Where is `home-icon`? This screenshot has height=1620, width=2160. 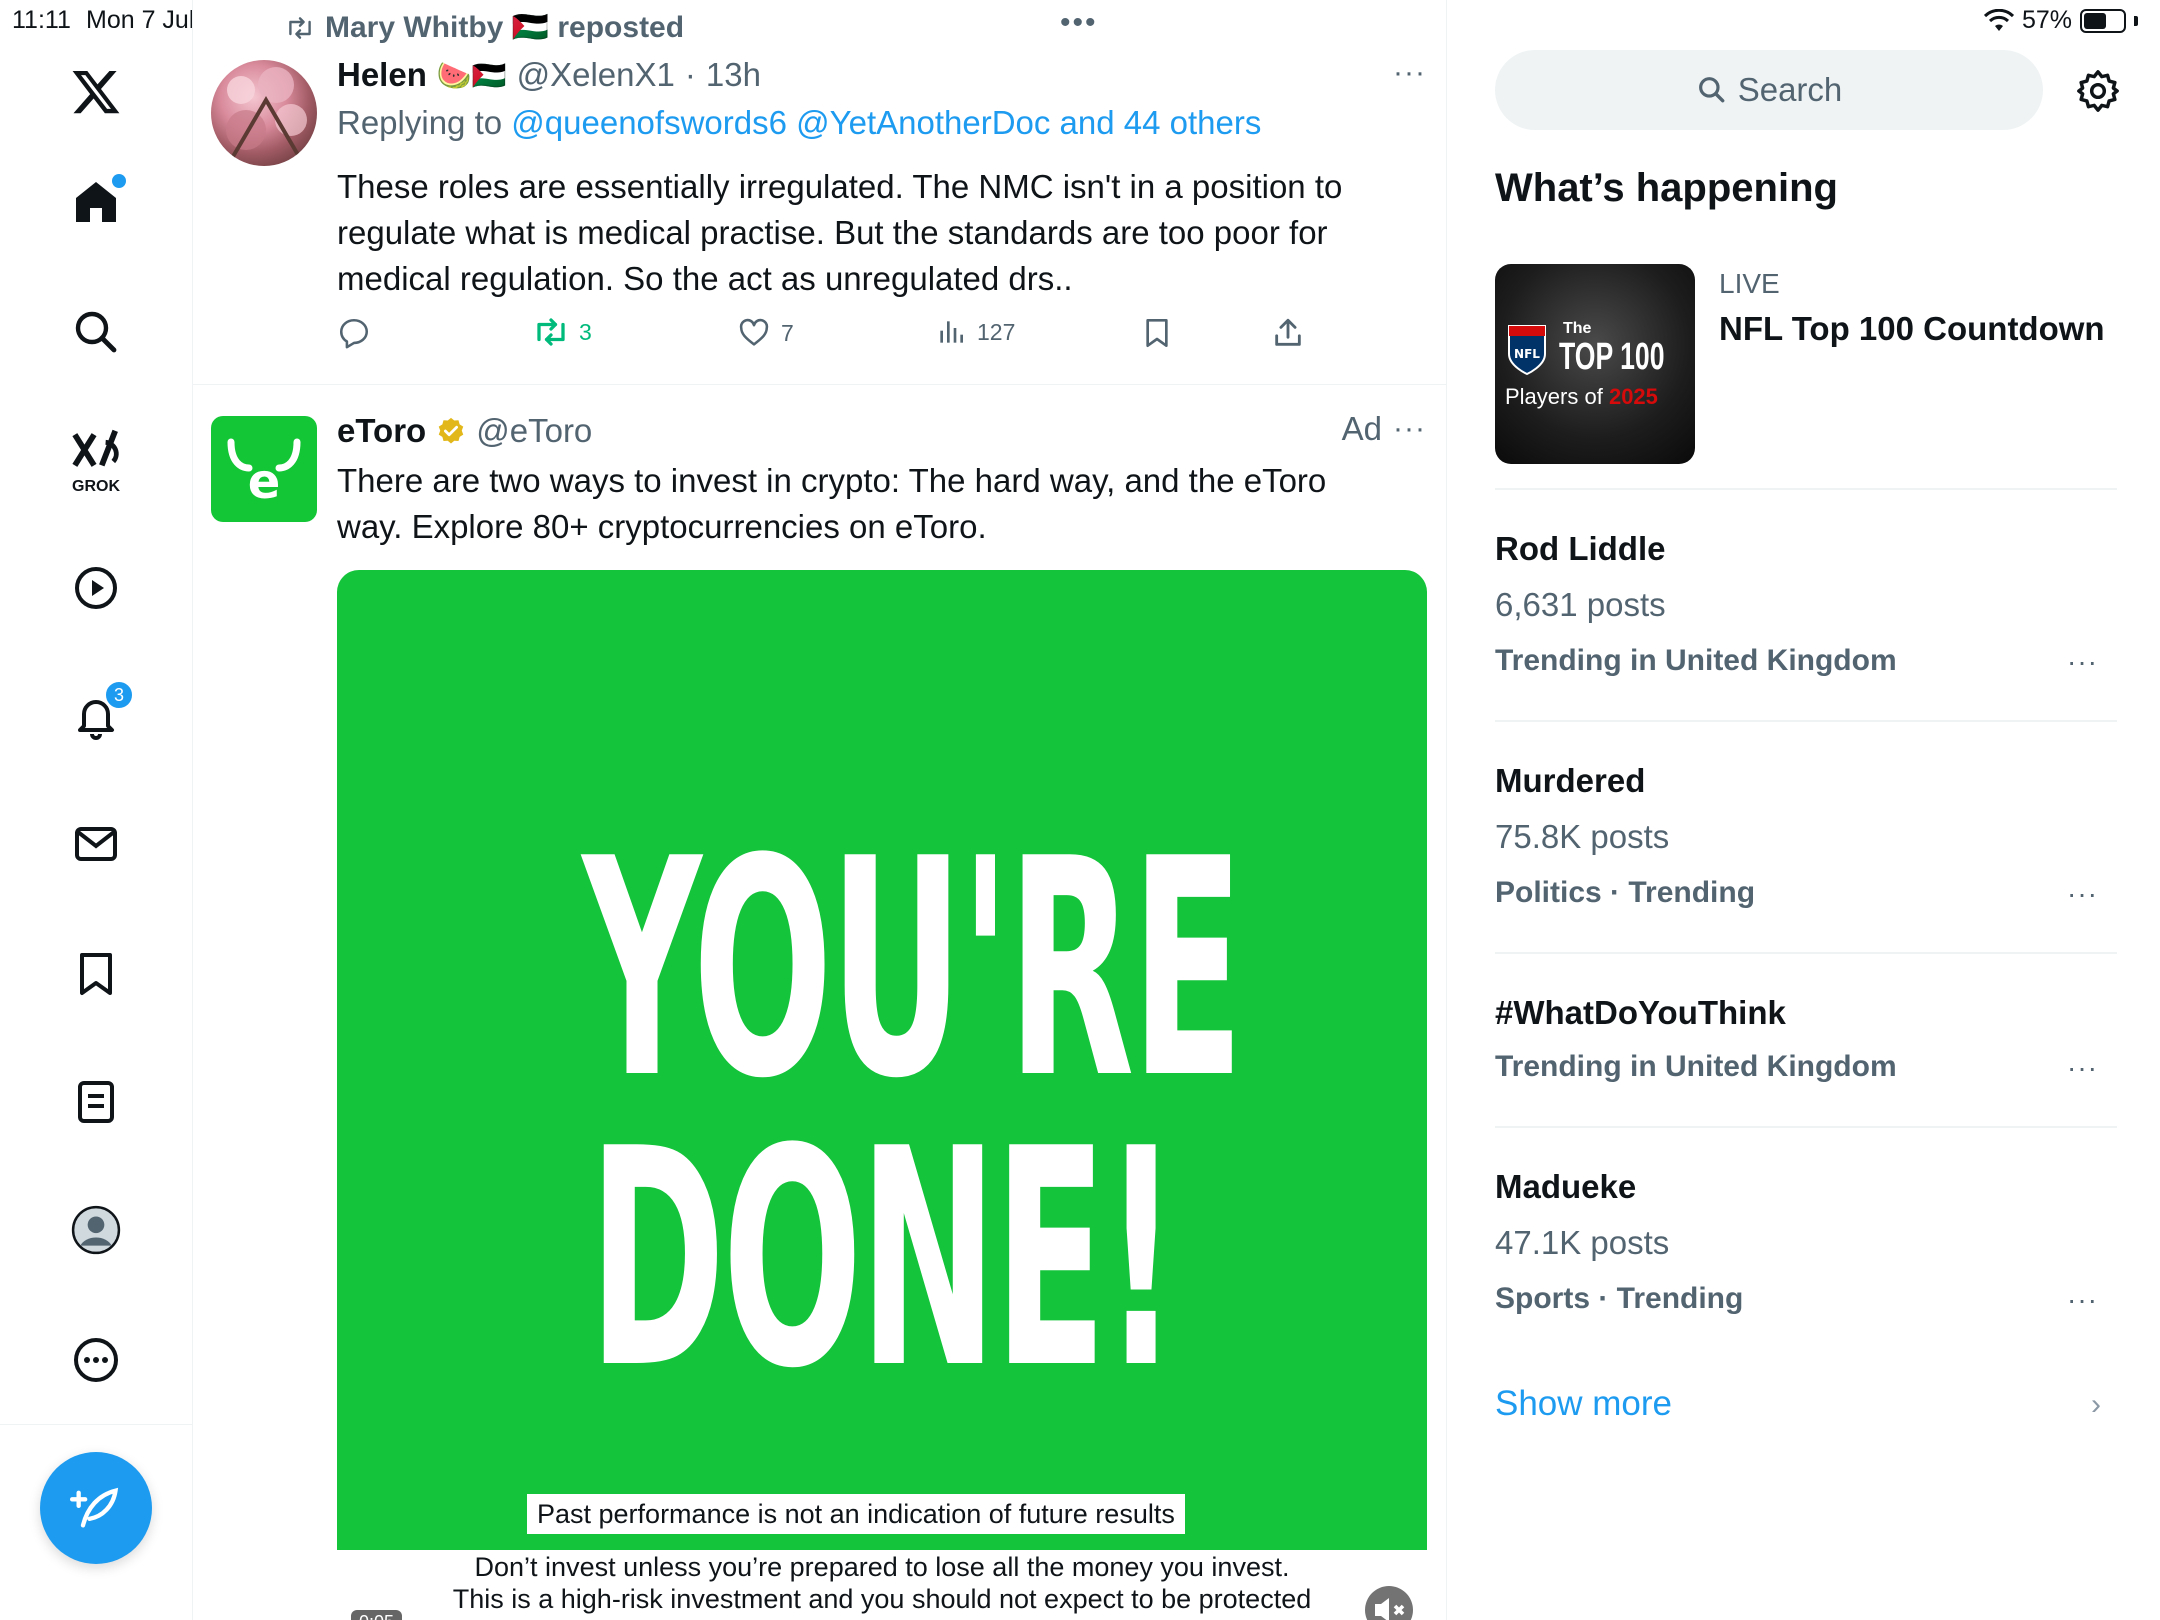
home-icon is located at coordinates (96, 202).